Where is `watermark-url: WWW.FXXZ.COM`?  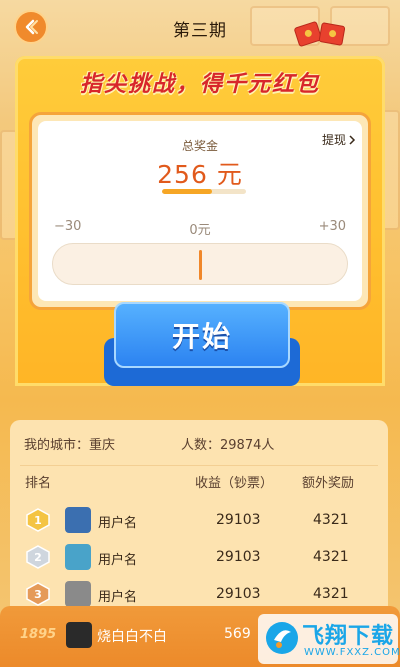 watermark-url: WWW.FXXZ.COM is located at coordinates (352, 652).